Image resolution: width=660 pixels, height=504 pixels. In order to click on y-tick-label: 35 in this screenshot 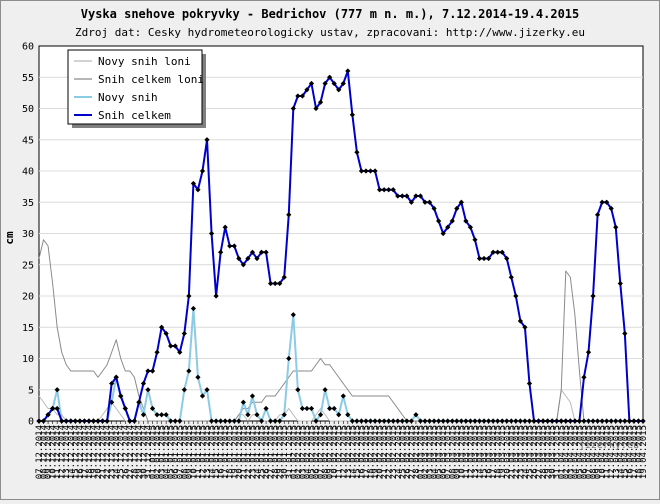, I will do `click(28, 203)`.